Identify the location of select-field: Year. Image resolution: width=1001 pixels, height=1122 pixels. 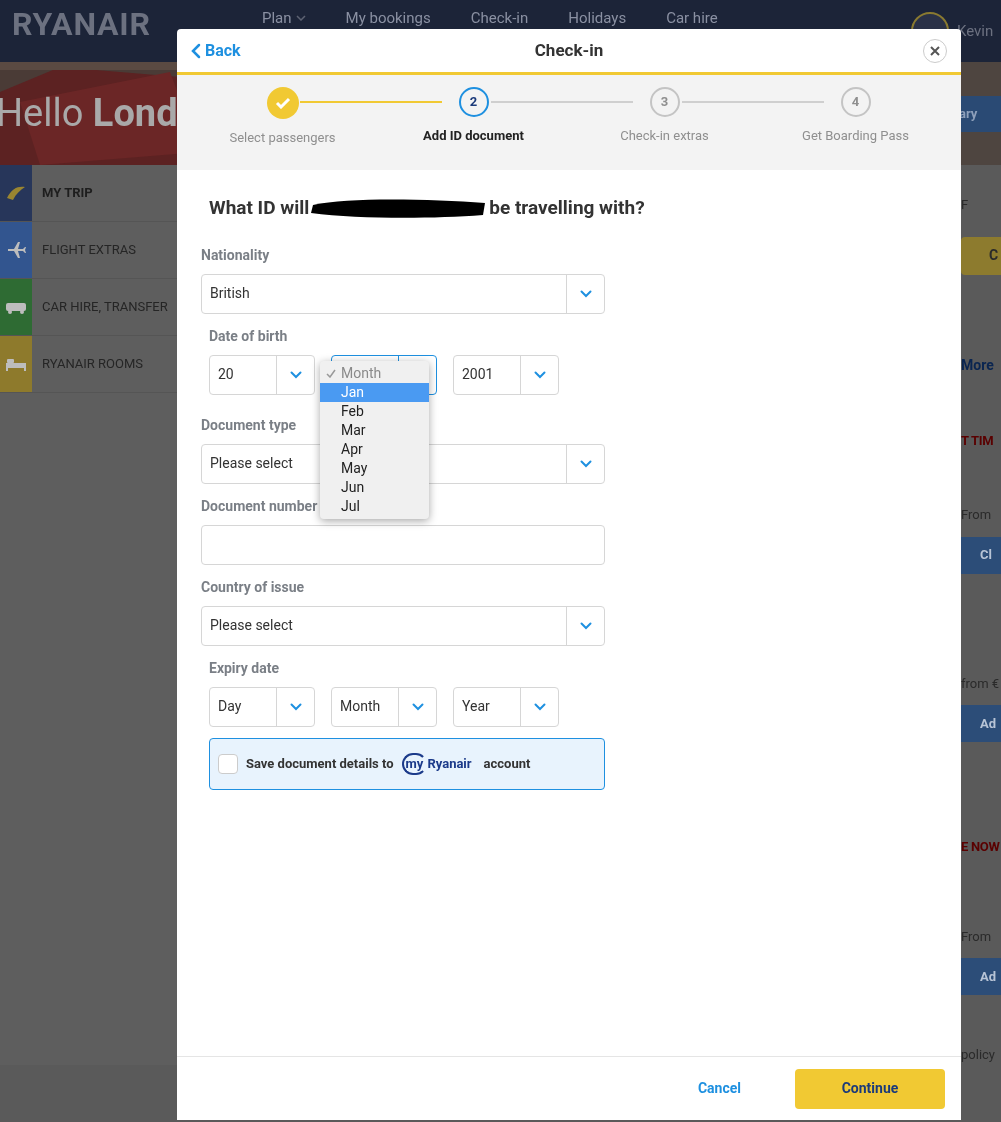
(506, 706).